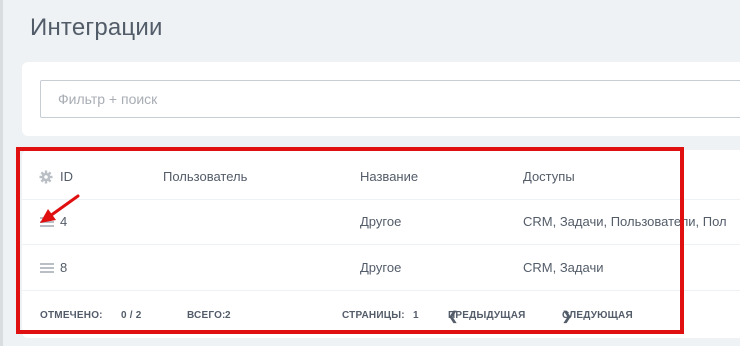 Image resolution: width=740 pixels, height=346 pixels. I want to click on column-header-id: ID, so click(66, 177).